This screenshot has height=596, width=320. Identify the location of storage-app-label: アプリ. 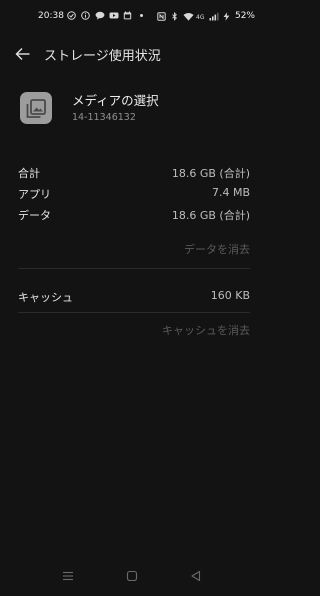
(34, 194).